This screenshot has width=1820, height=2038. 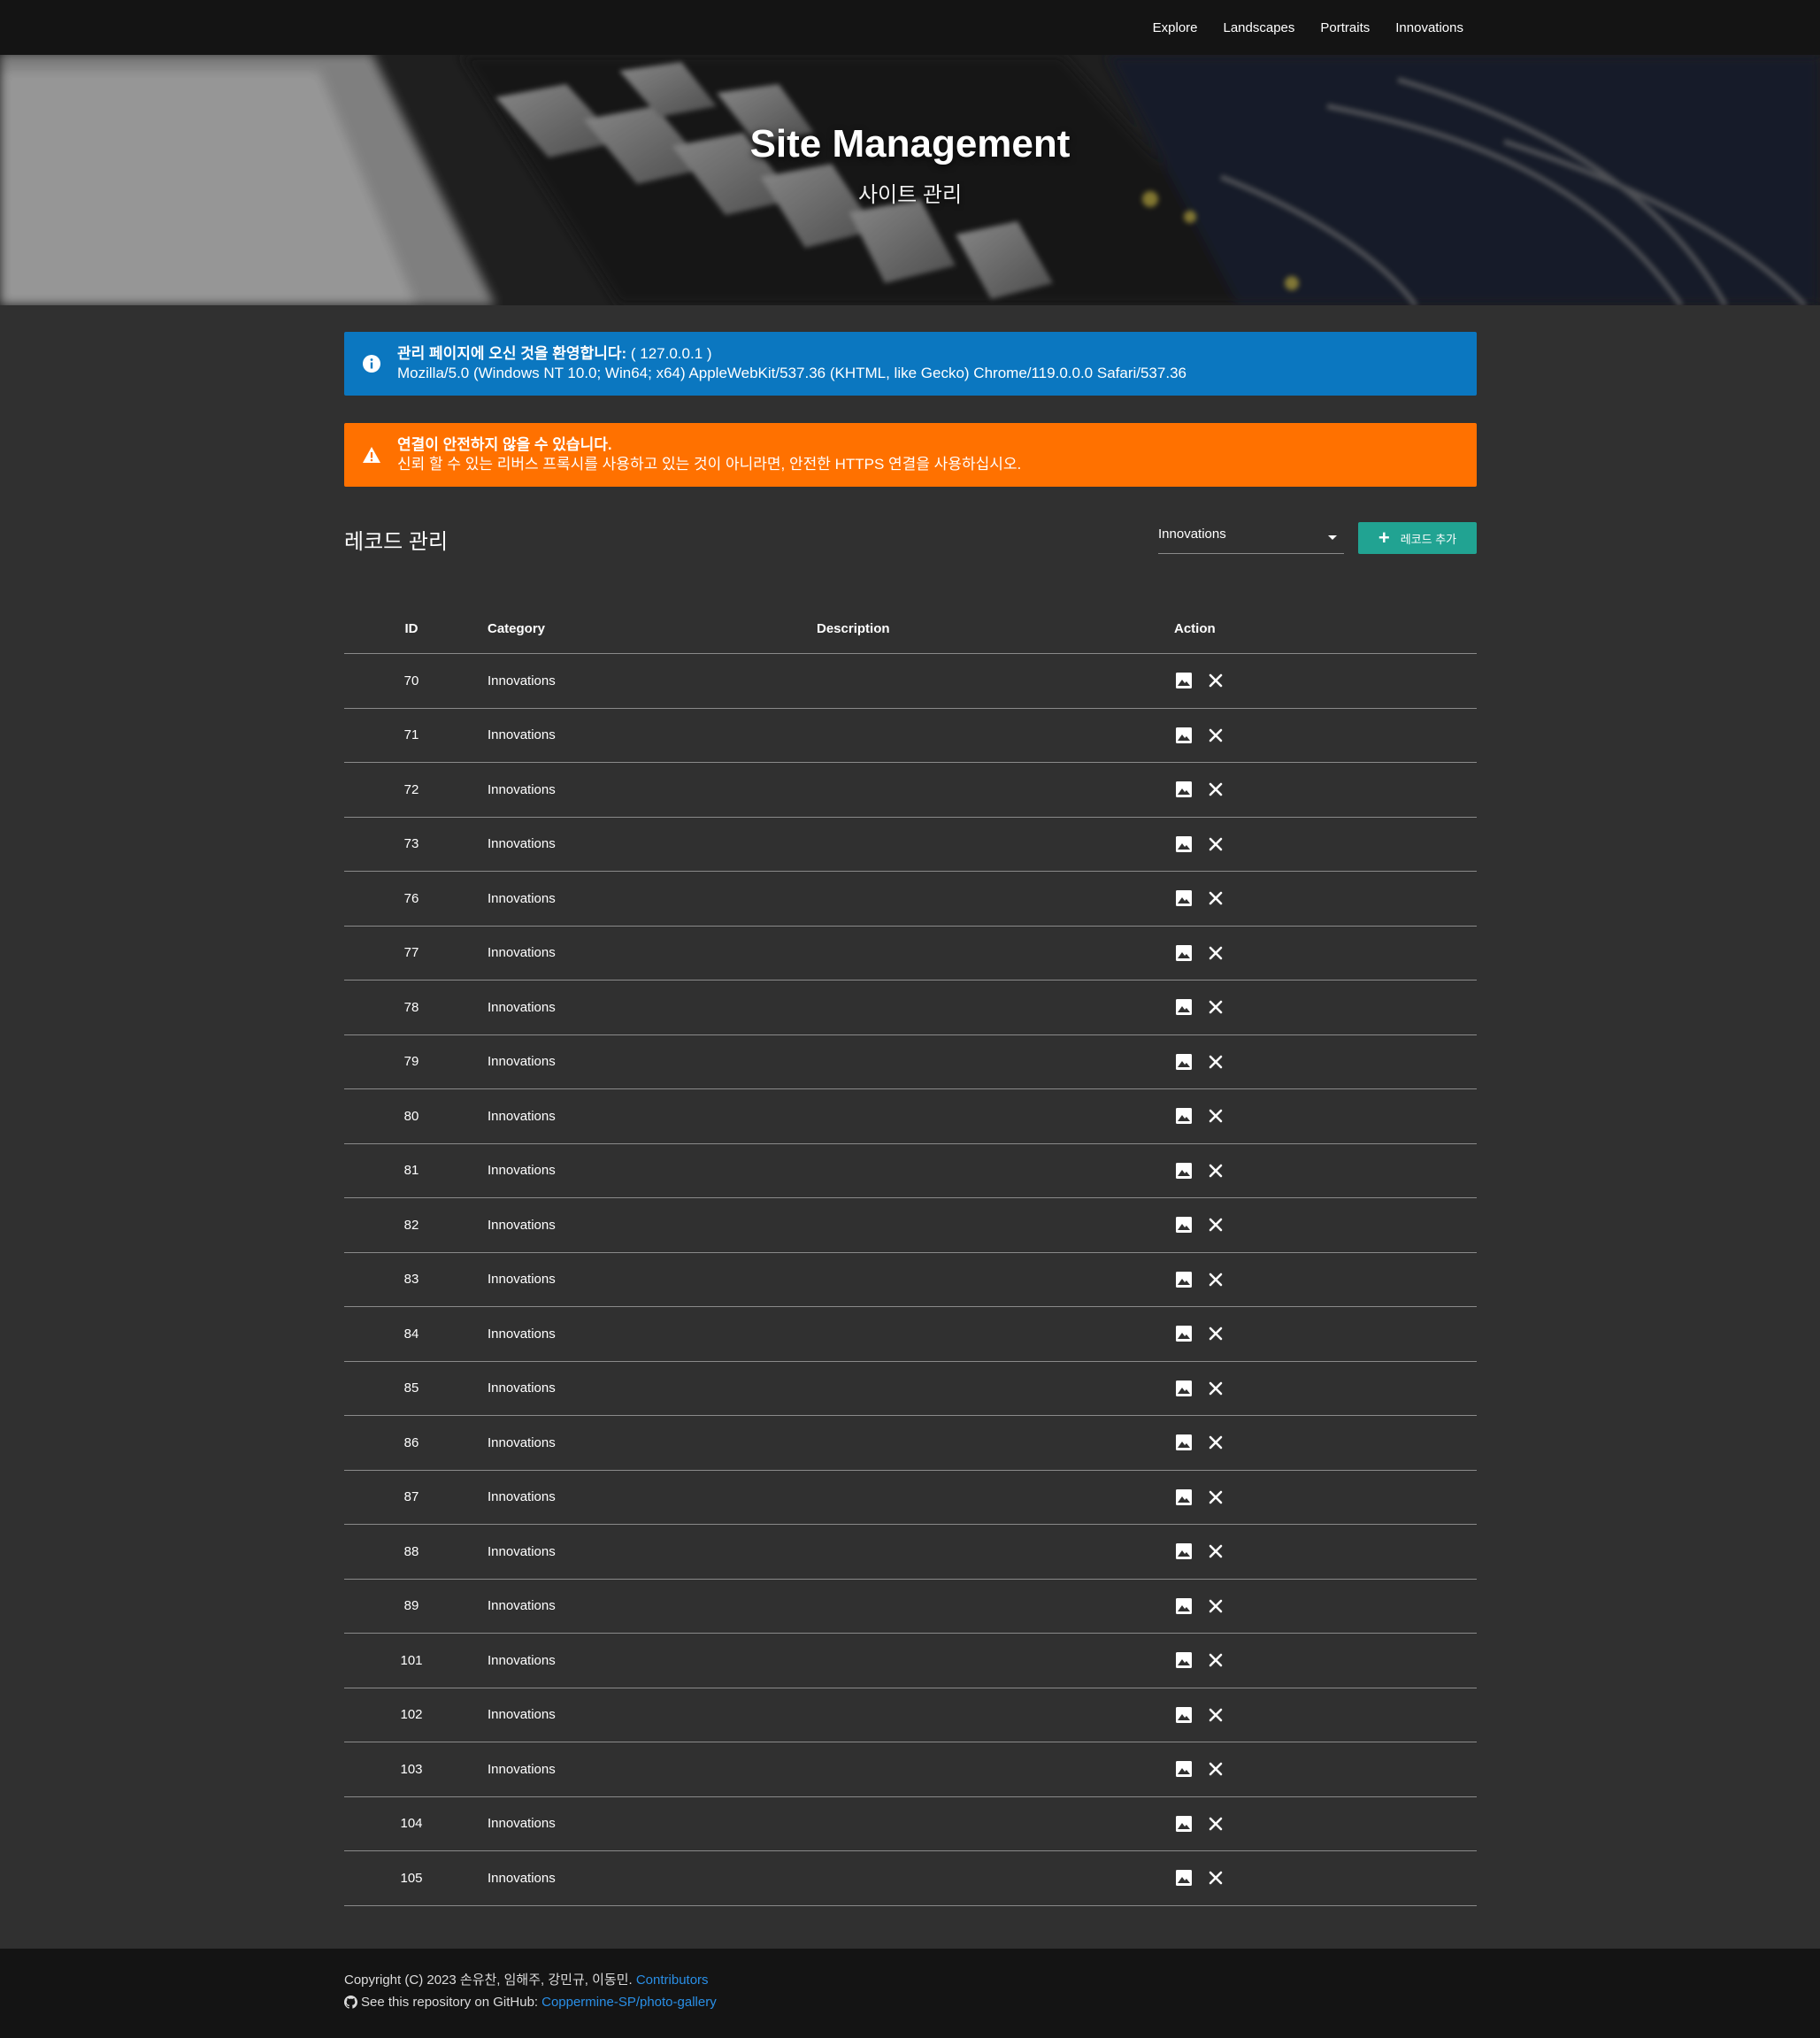 What do you see at coordinates (910, 1225) in the screenshot?
I see `table-row: 82 Innovations` at bounding box center [910, 1225].